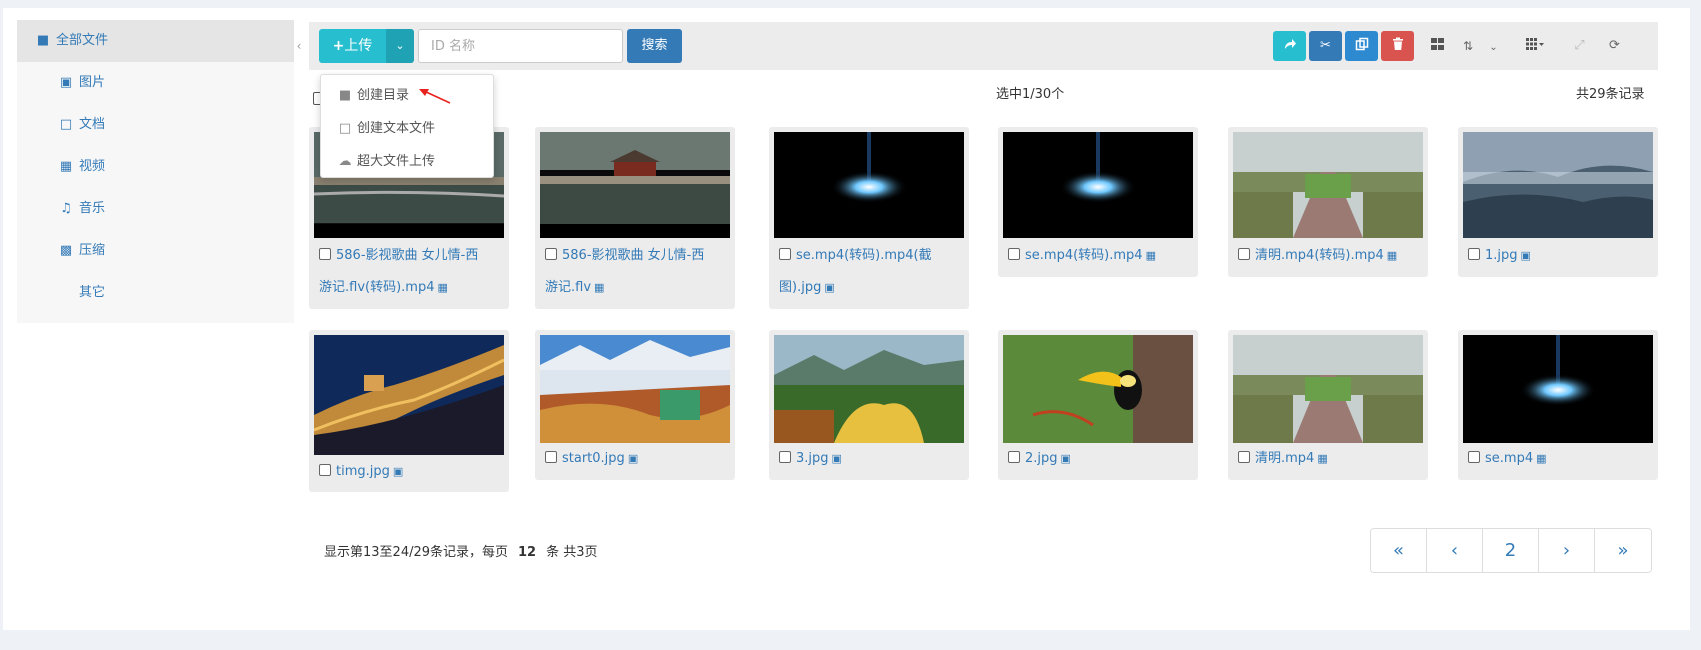 Image resolution: width=1701 pixels, height=650 pixels. I want to click on sidebar: ■ 全部文件 ▣ 图片 □ 文档 ▦ 视频 ♫ 音乐 ▩ 压缩 其它, so click(155, 171).